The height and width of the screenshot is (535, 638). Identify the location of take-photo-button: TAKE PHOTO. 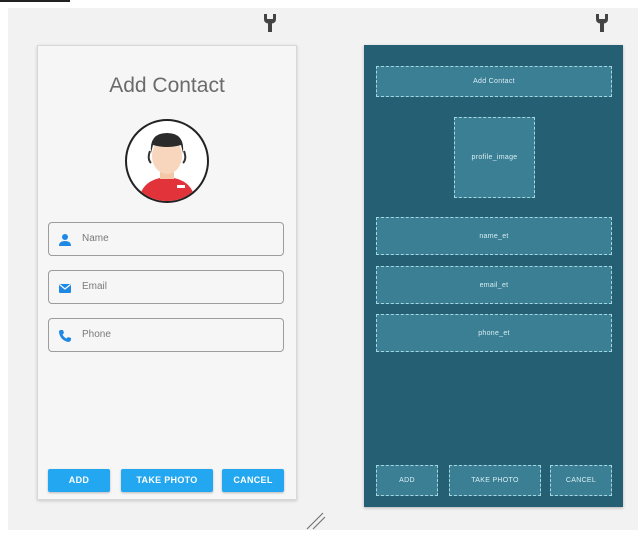
(167, 480).